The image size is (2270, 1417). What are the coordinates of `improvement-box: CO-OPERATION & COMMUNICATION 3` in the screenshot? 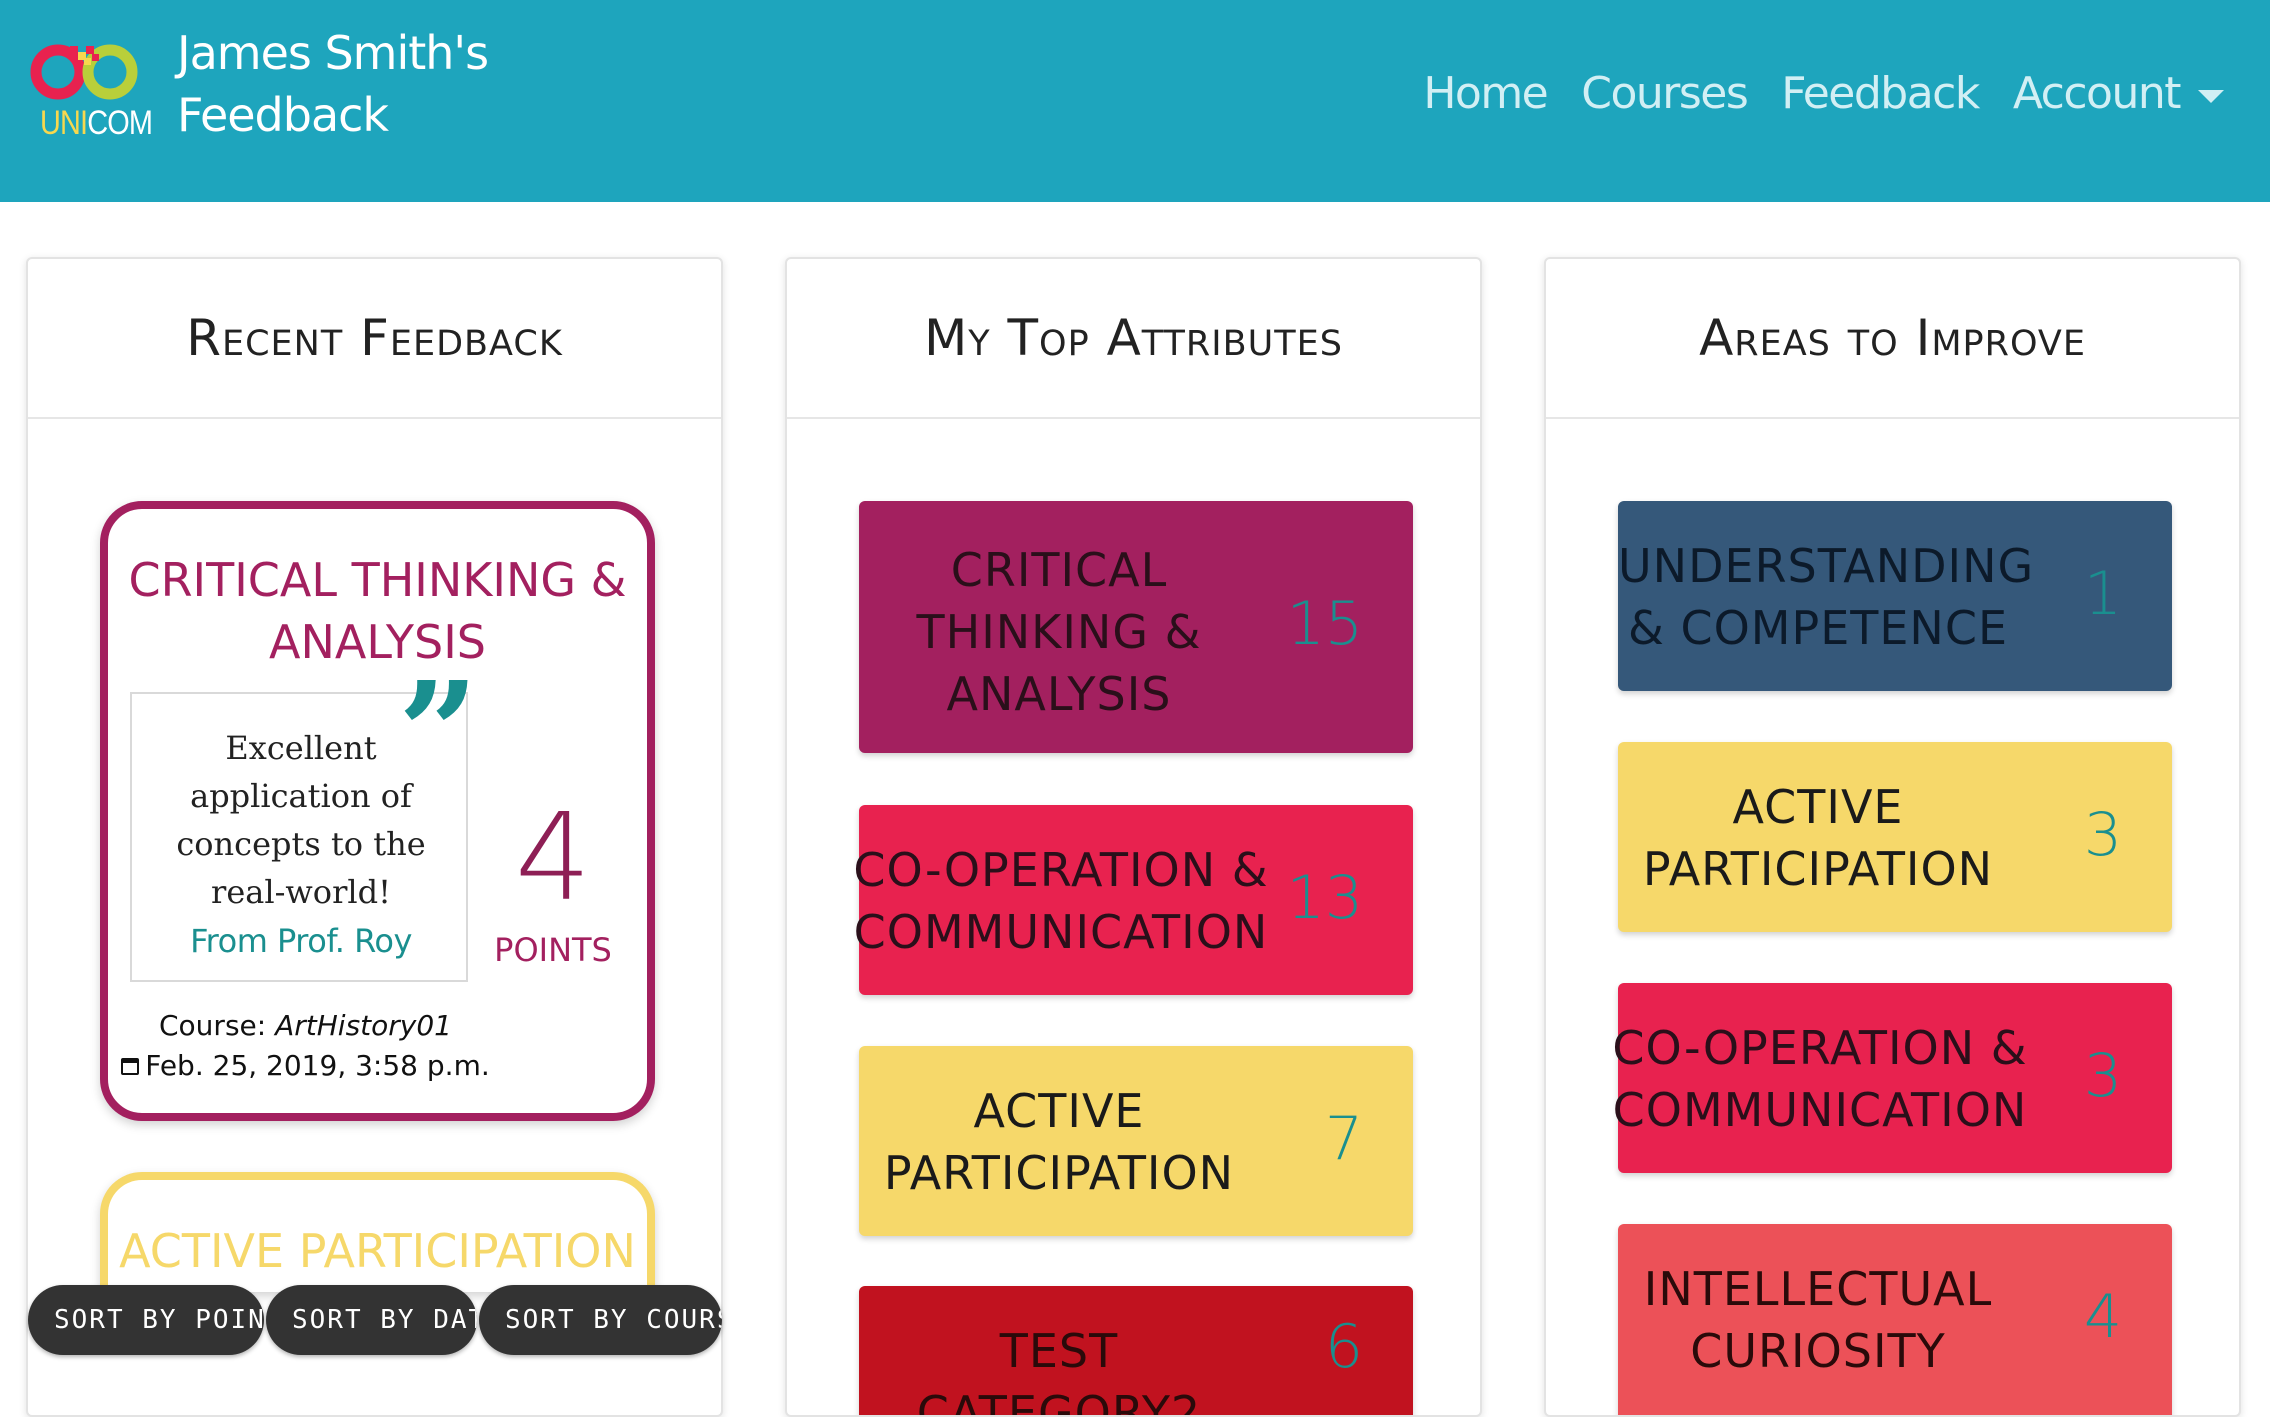 It's located at (1892, 1078).